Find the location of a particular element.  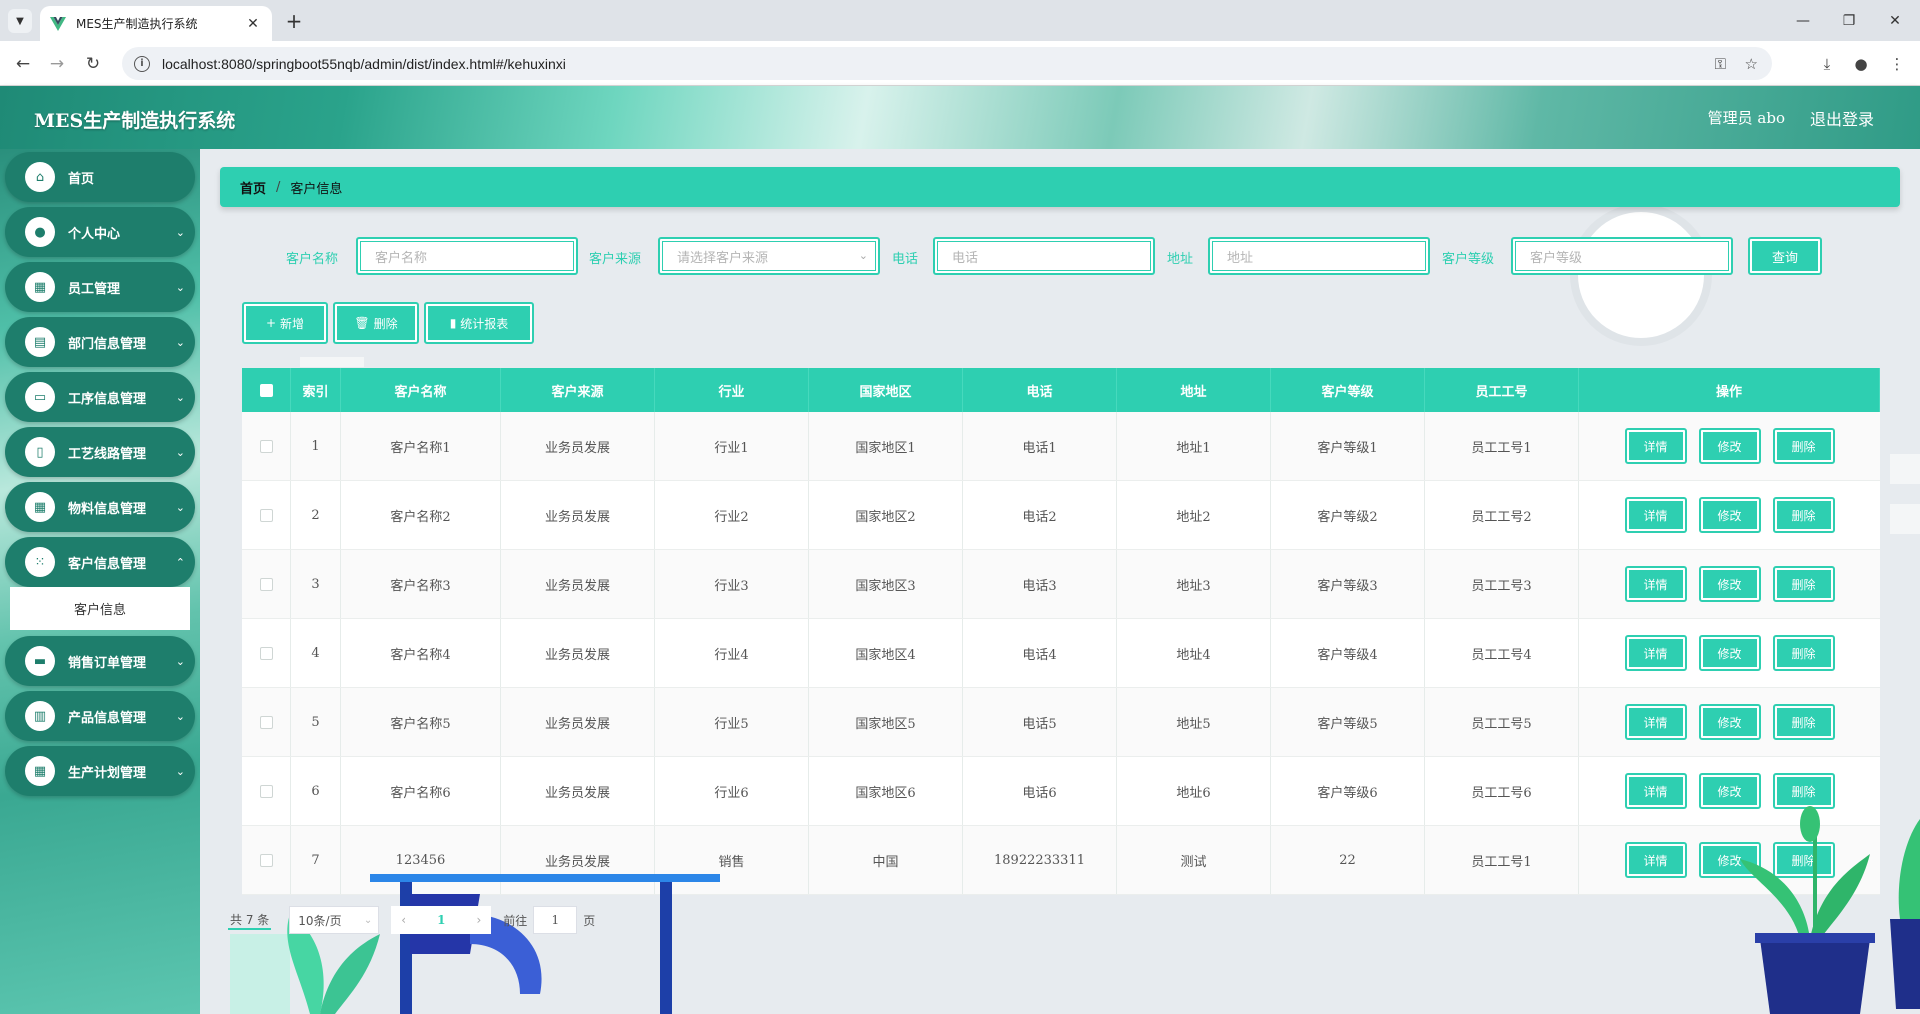

address-input: 地址 is located at coordinates (1319, 256).